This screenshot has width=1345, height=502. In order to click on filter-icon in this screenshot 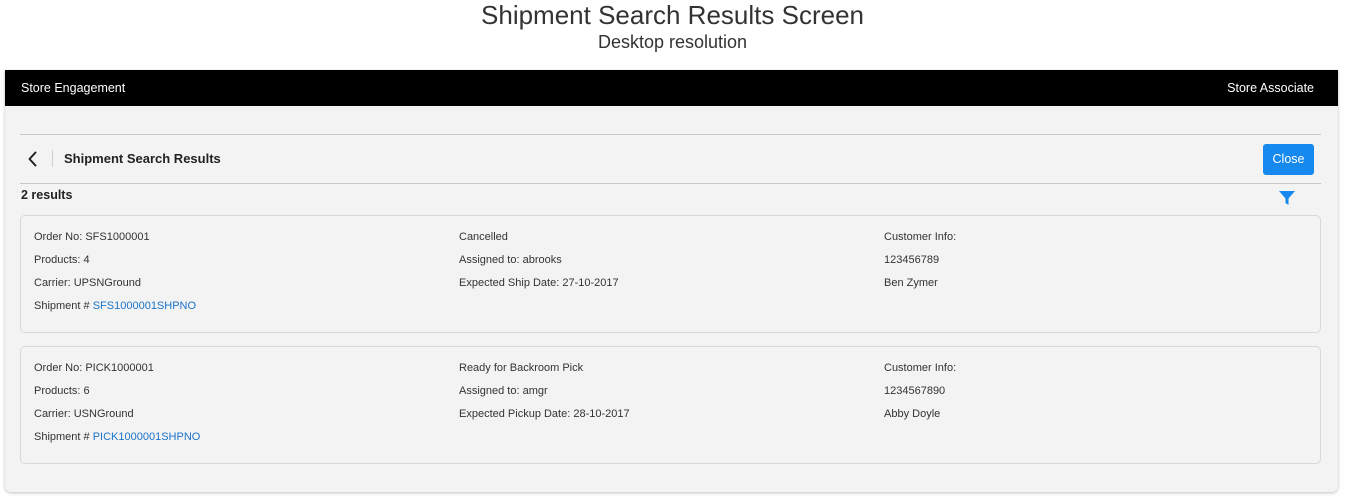, I will do `click(1287, 198)`.